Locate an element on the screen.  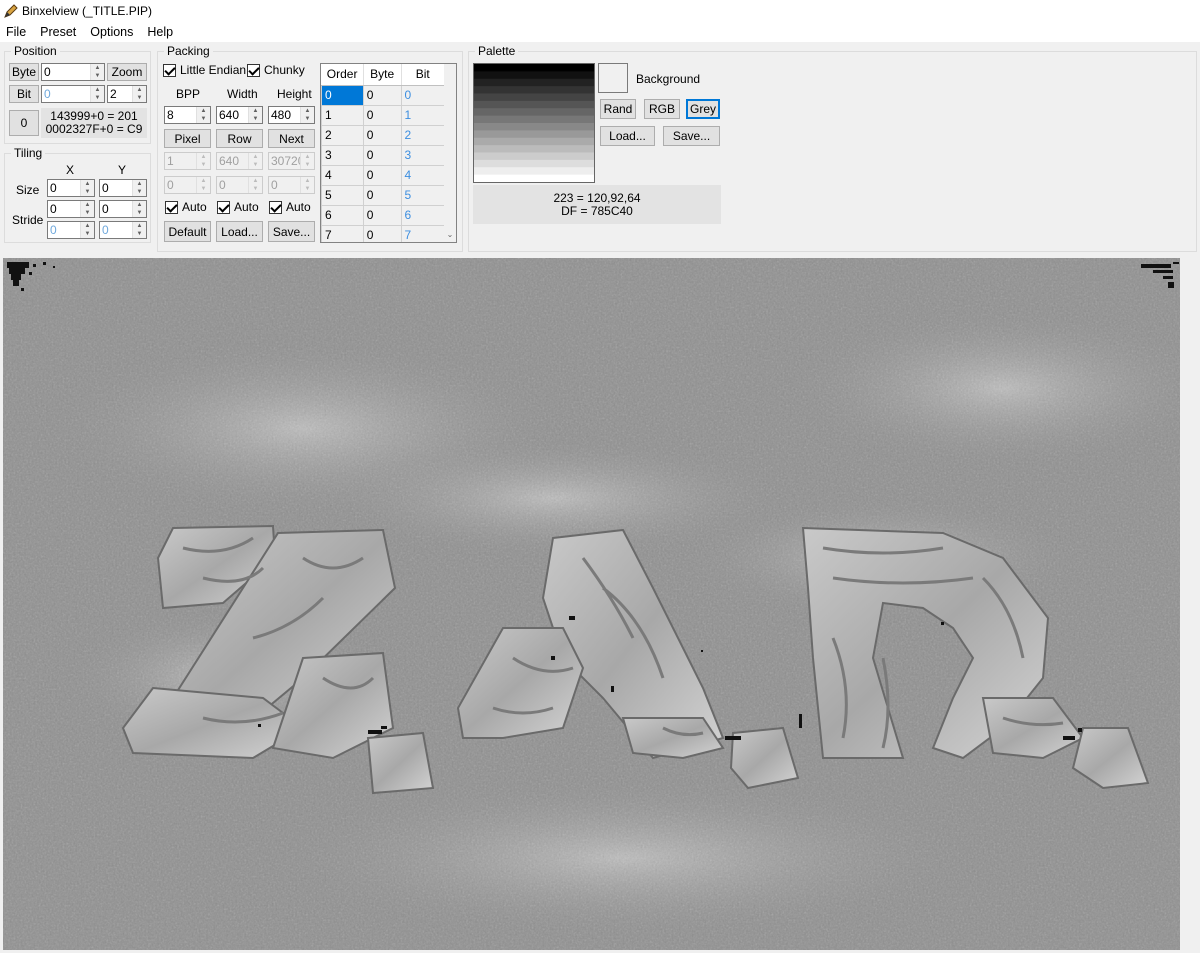
little-endian-checkbox: Little Endian is located at coordinates (204, 70).